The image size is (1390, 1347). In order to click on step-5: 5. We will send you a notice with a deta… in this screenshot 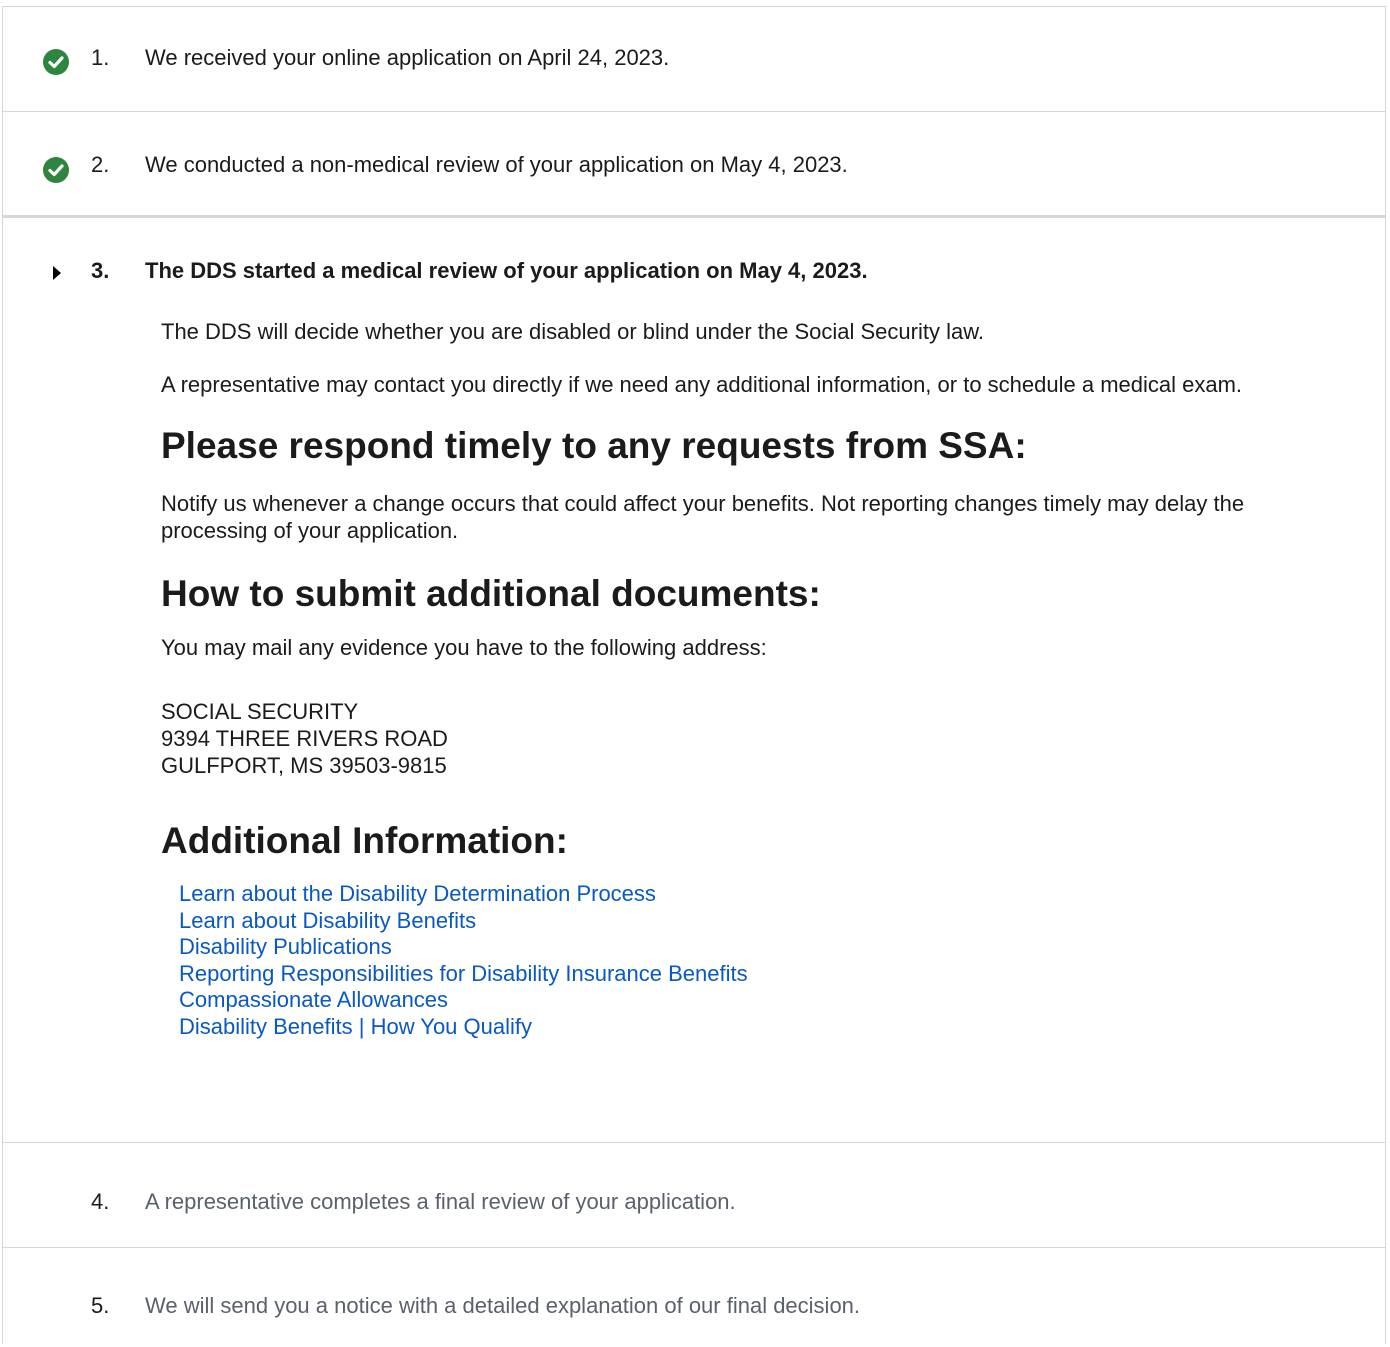, I will do `click(694, 1297)`.